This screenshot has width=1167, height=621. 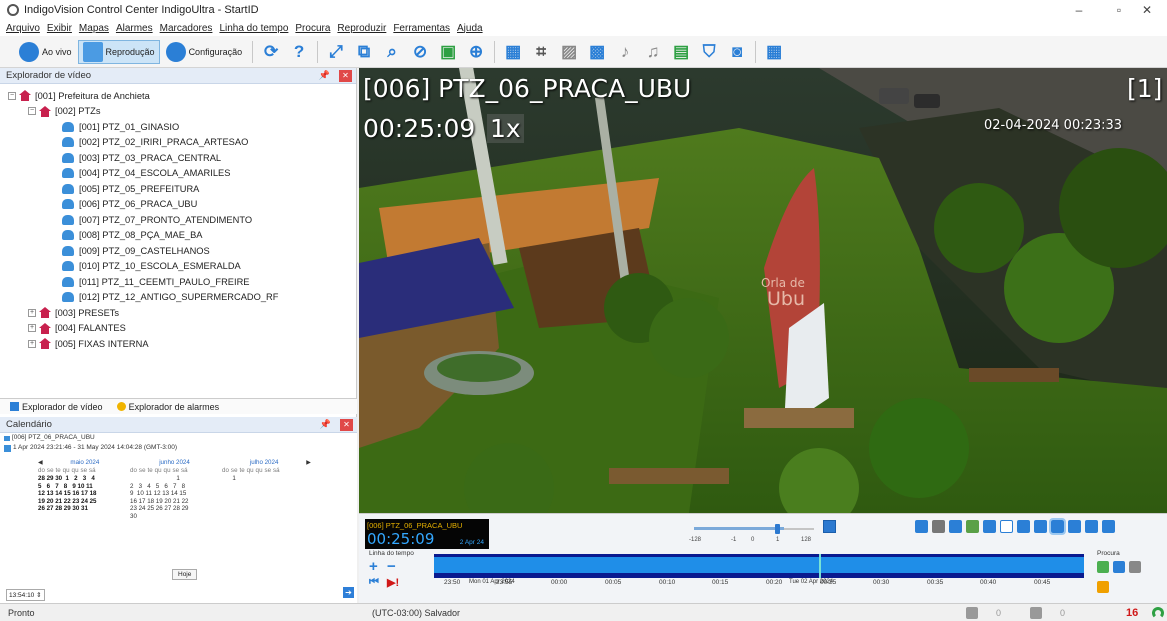 I want to click on go-icon: ➔, so click(x=348, y=592).